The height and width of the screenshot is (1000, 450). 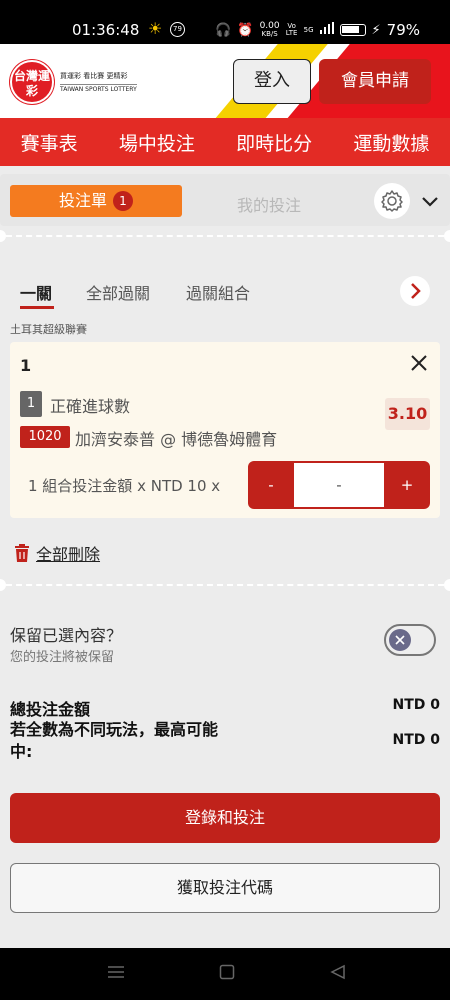 I want to click on match-code: 1020, so click(x=45, y=437).